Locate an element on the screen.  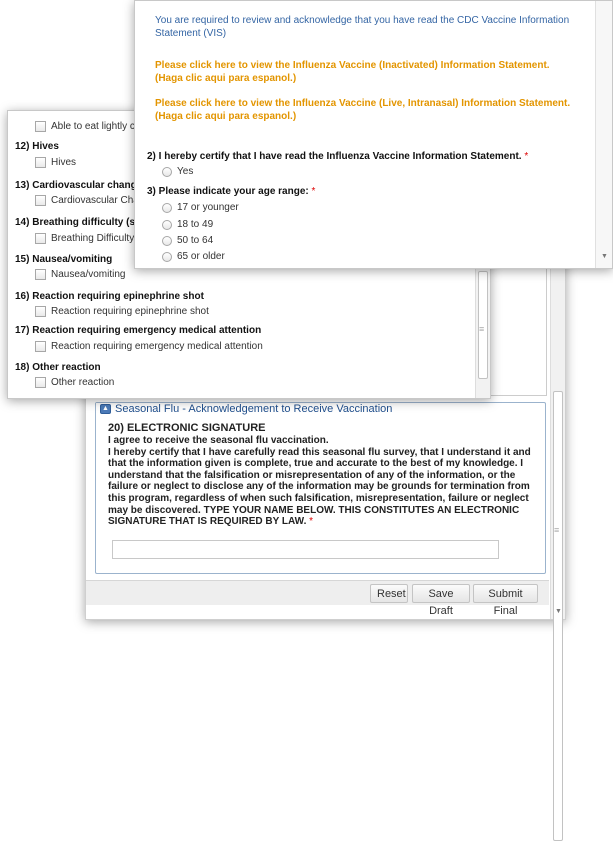
q3-label-text: 3) Please indicate your age range: is located at coordinates (228, 191).